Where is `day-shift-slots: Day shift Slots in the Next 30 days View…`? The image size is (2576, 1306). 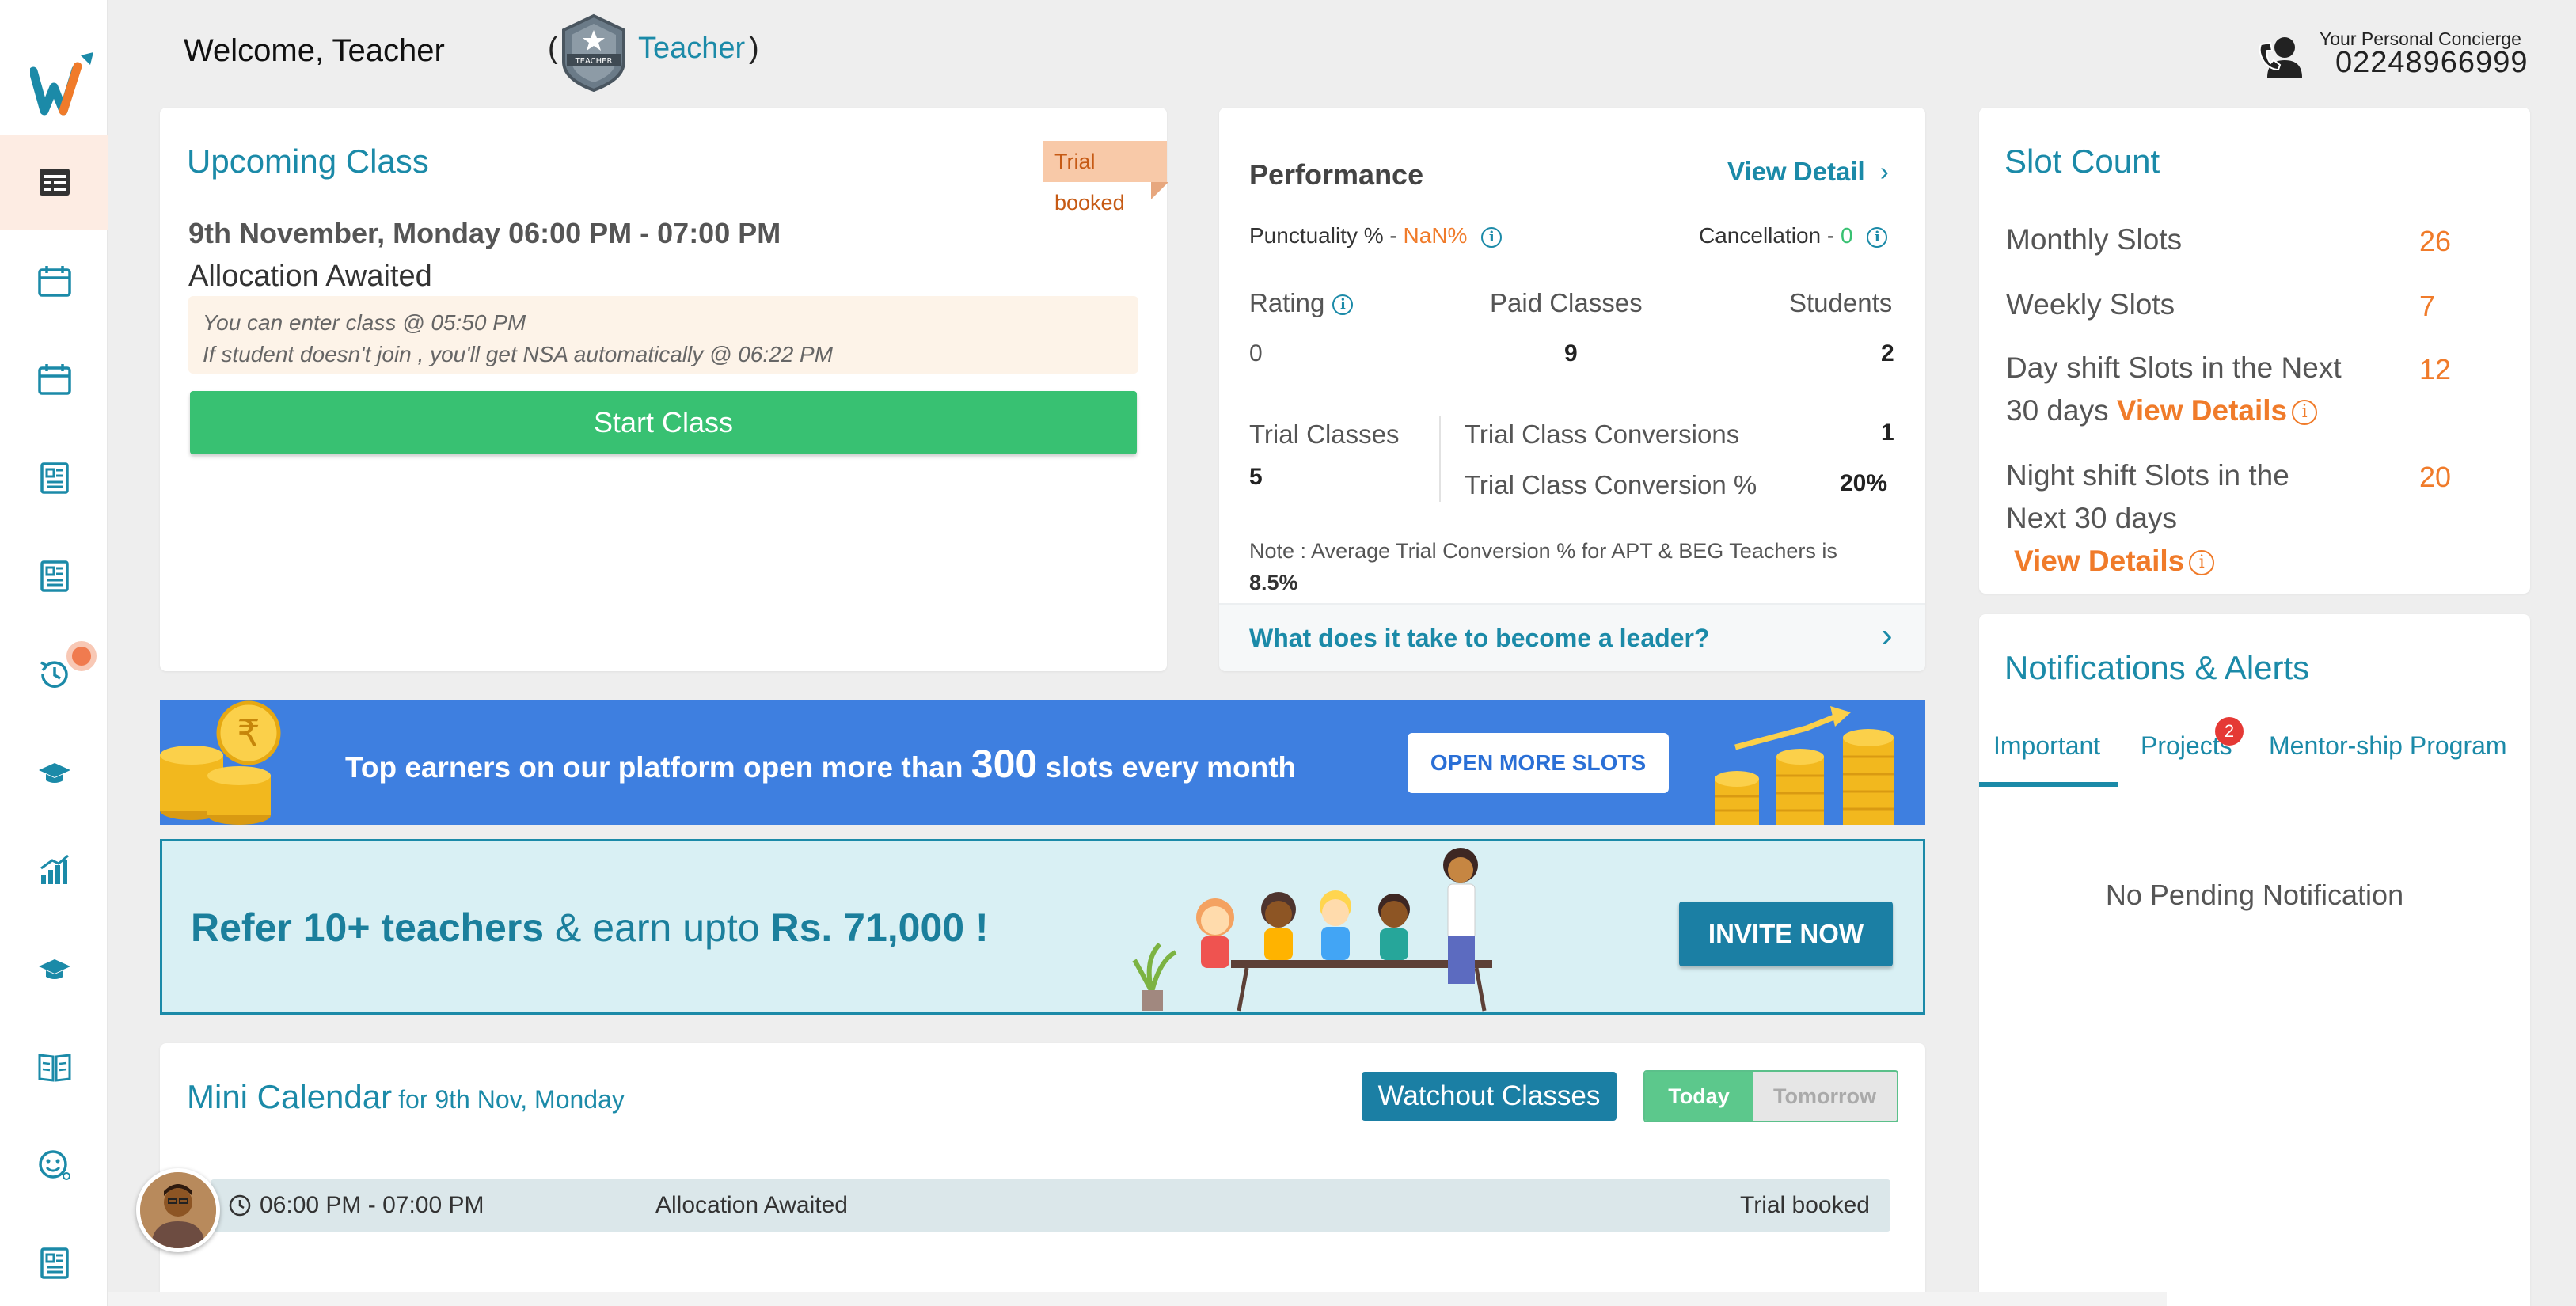
day-shift-slots: Day shift Slots in the Next 30 days View… is located at coordinates (2174, 389).